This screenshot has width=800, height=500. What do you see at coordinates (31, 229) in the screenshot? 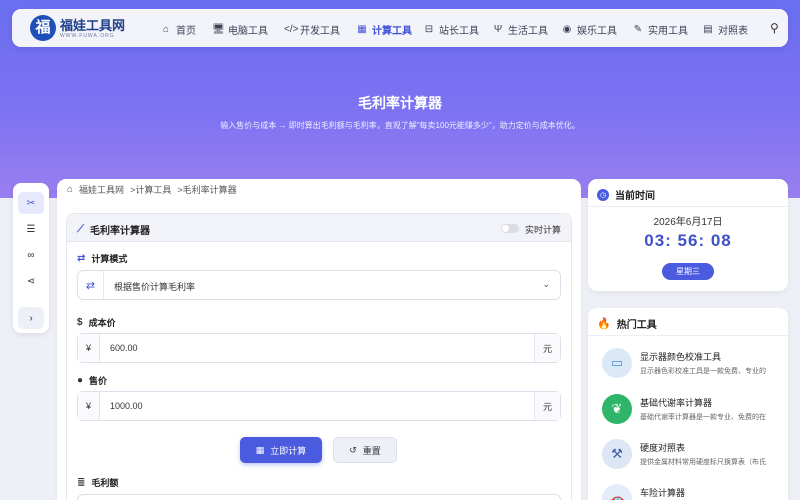
I see `list-icon: ☰` at bounding box center [31, 229].